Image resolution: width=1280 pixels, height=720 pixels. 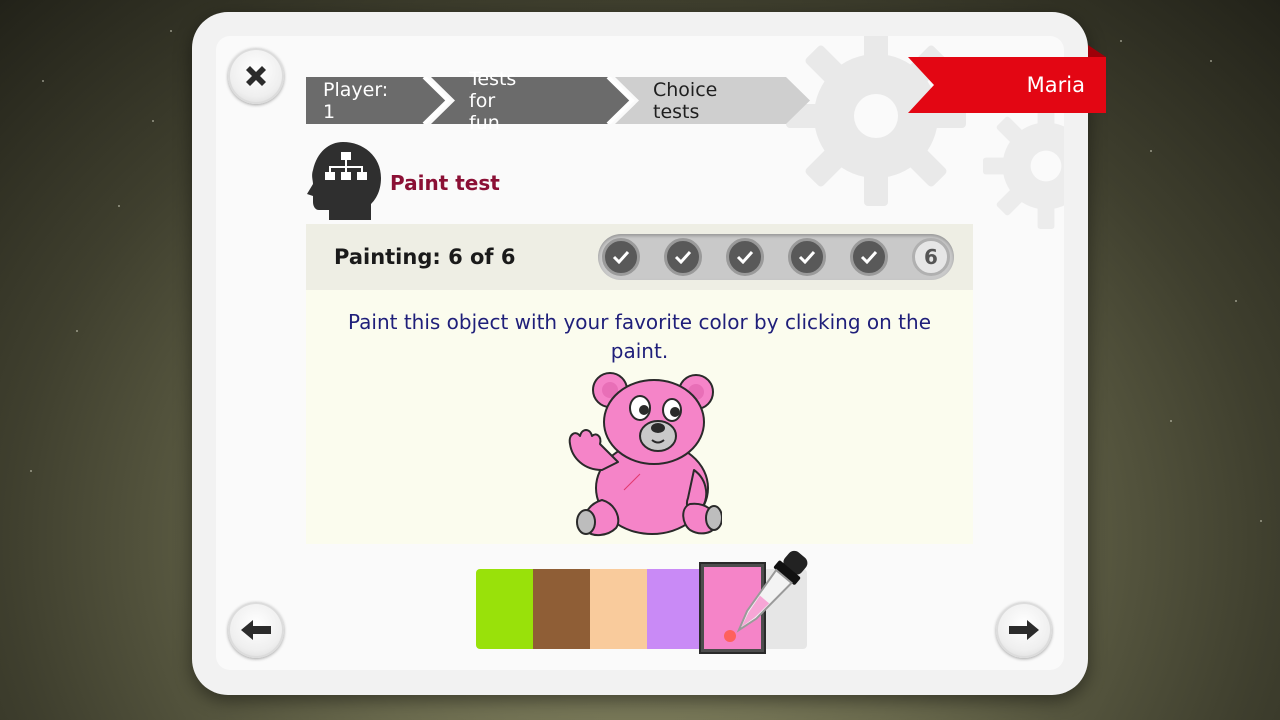 What do you see at coordinates (504, 609) in the screenshot?
I see `color-swatch-green` at bounding box center [504, 609].